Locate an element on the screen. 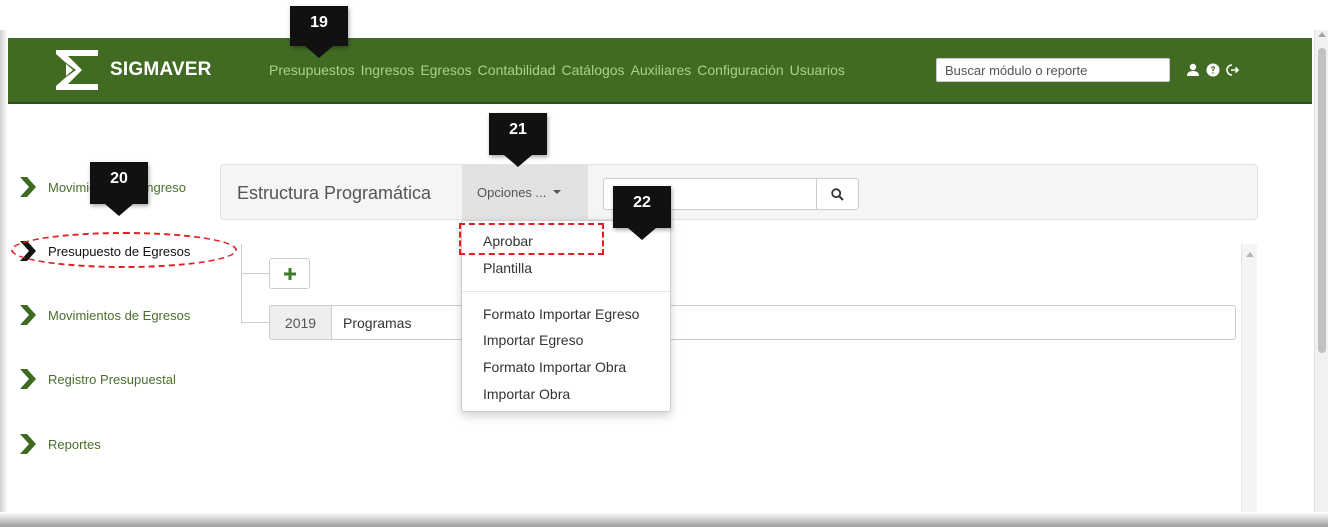 This screenshot has height=527, width=1328. plus-icon is located at coordinates (289, 273).